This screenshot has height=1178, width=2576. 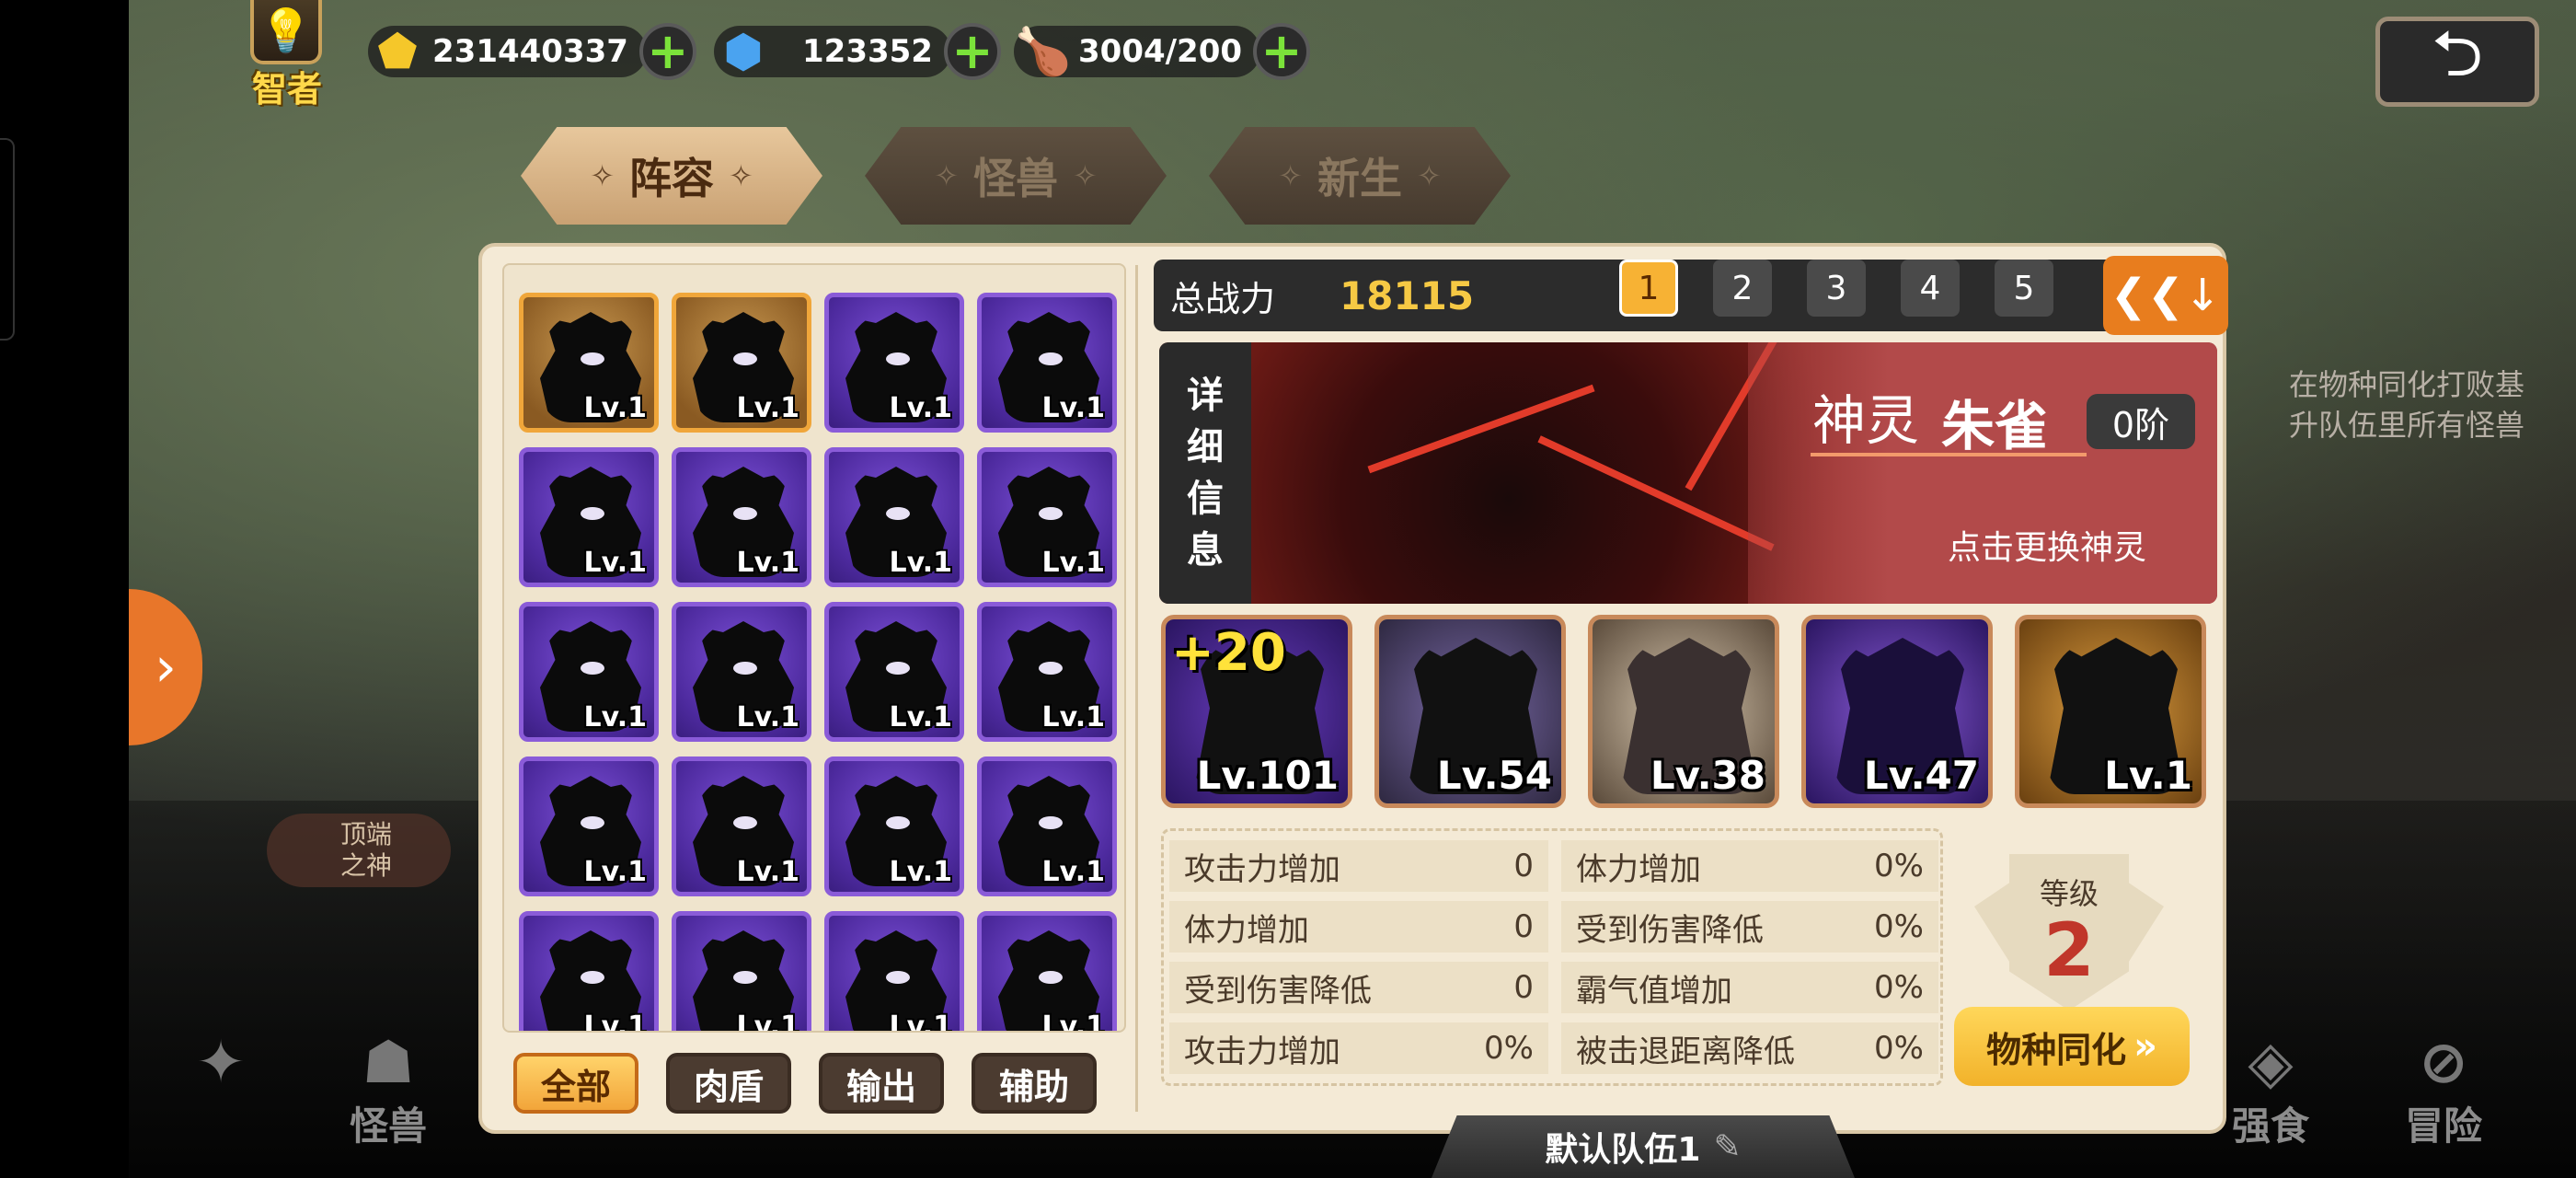 What do you see at coordinates (2110, 711) in the screenshot?
I see `team-slot-5: Lv.1` at bounding box center [2110, 711].